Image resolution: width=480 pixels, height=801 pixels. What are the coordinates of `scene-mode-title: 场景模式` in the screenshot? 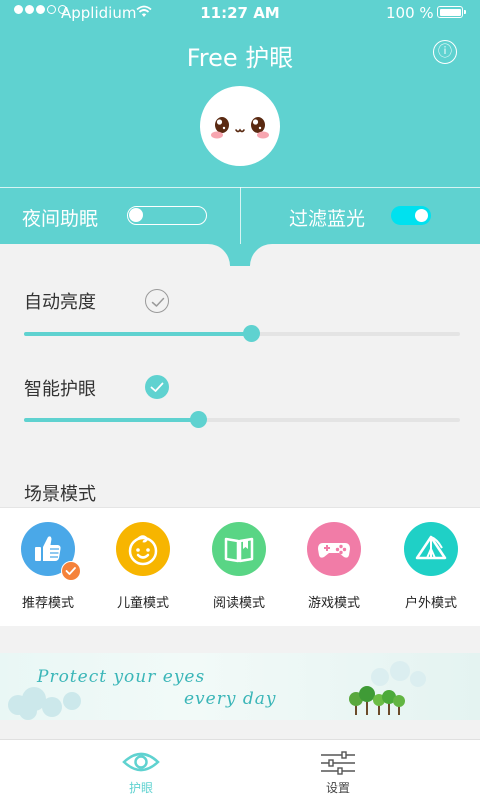 It's located at (60, 494).